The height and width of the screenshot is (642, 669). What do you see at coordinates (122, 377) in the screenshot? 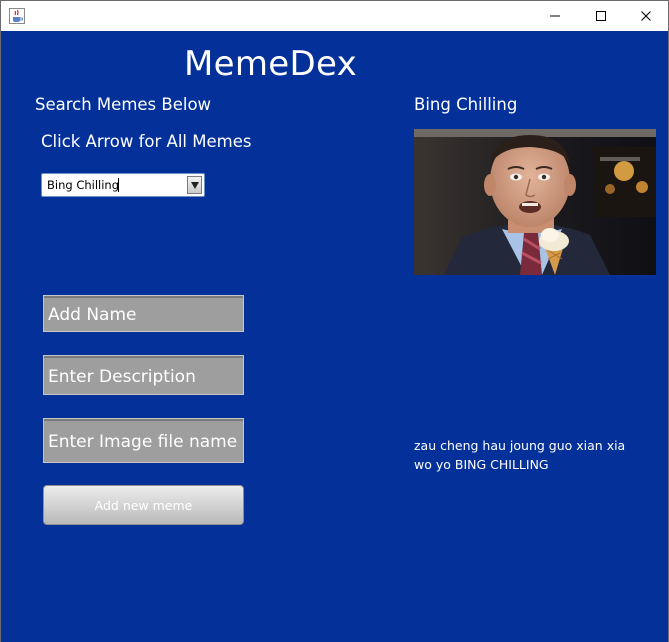
I see `description-field-text: Enter Description` at bounding box center [122, 377].